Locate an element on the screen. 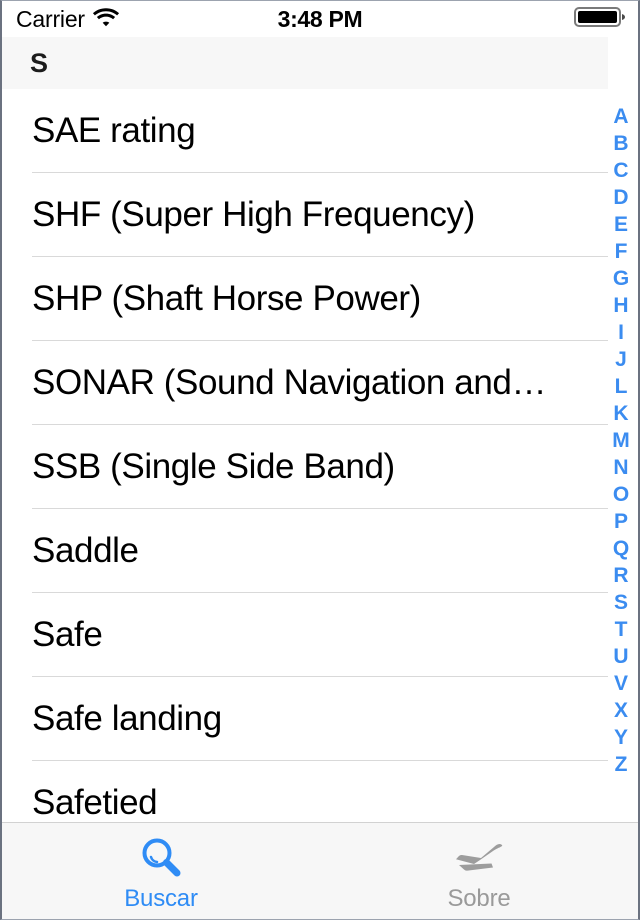 The image size is (640, 920). index-letter-c: C is located at coordinates (621, 170).